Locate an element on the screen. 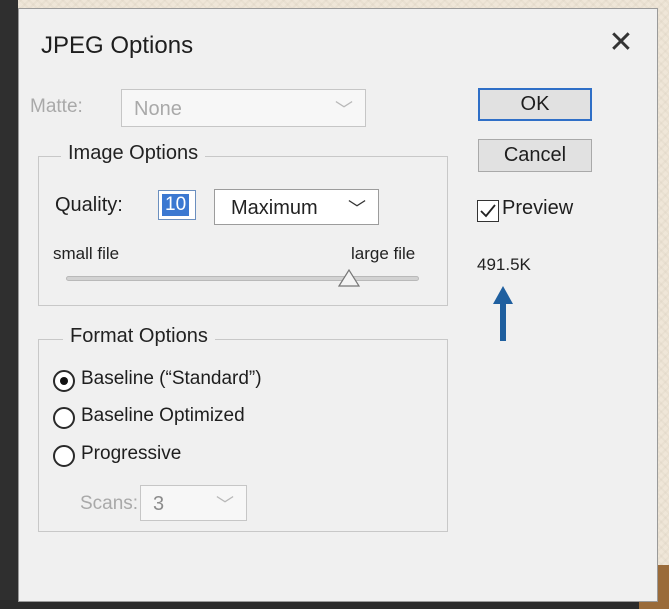 The height and width of the screenshot is (609, 669). checkmark-icon is located at coordinates (488, 211).